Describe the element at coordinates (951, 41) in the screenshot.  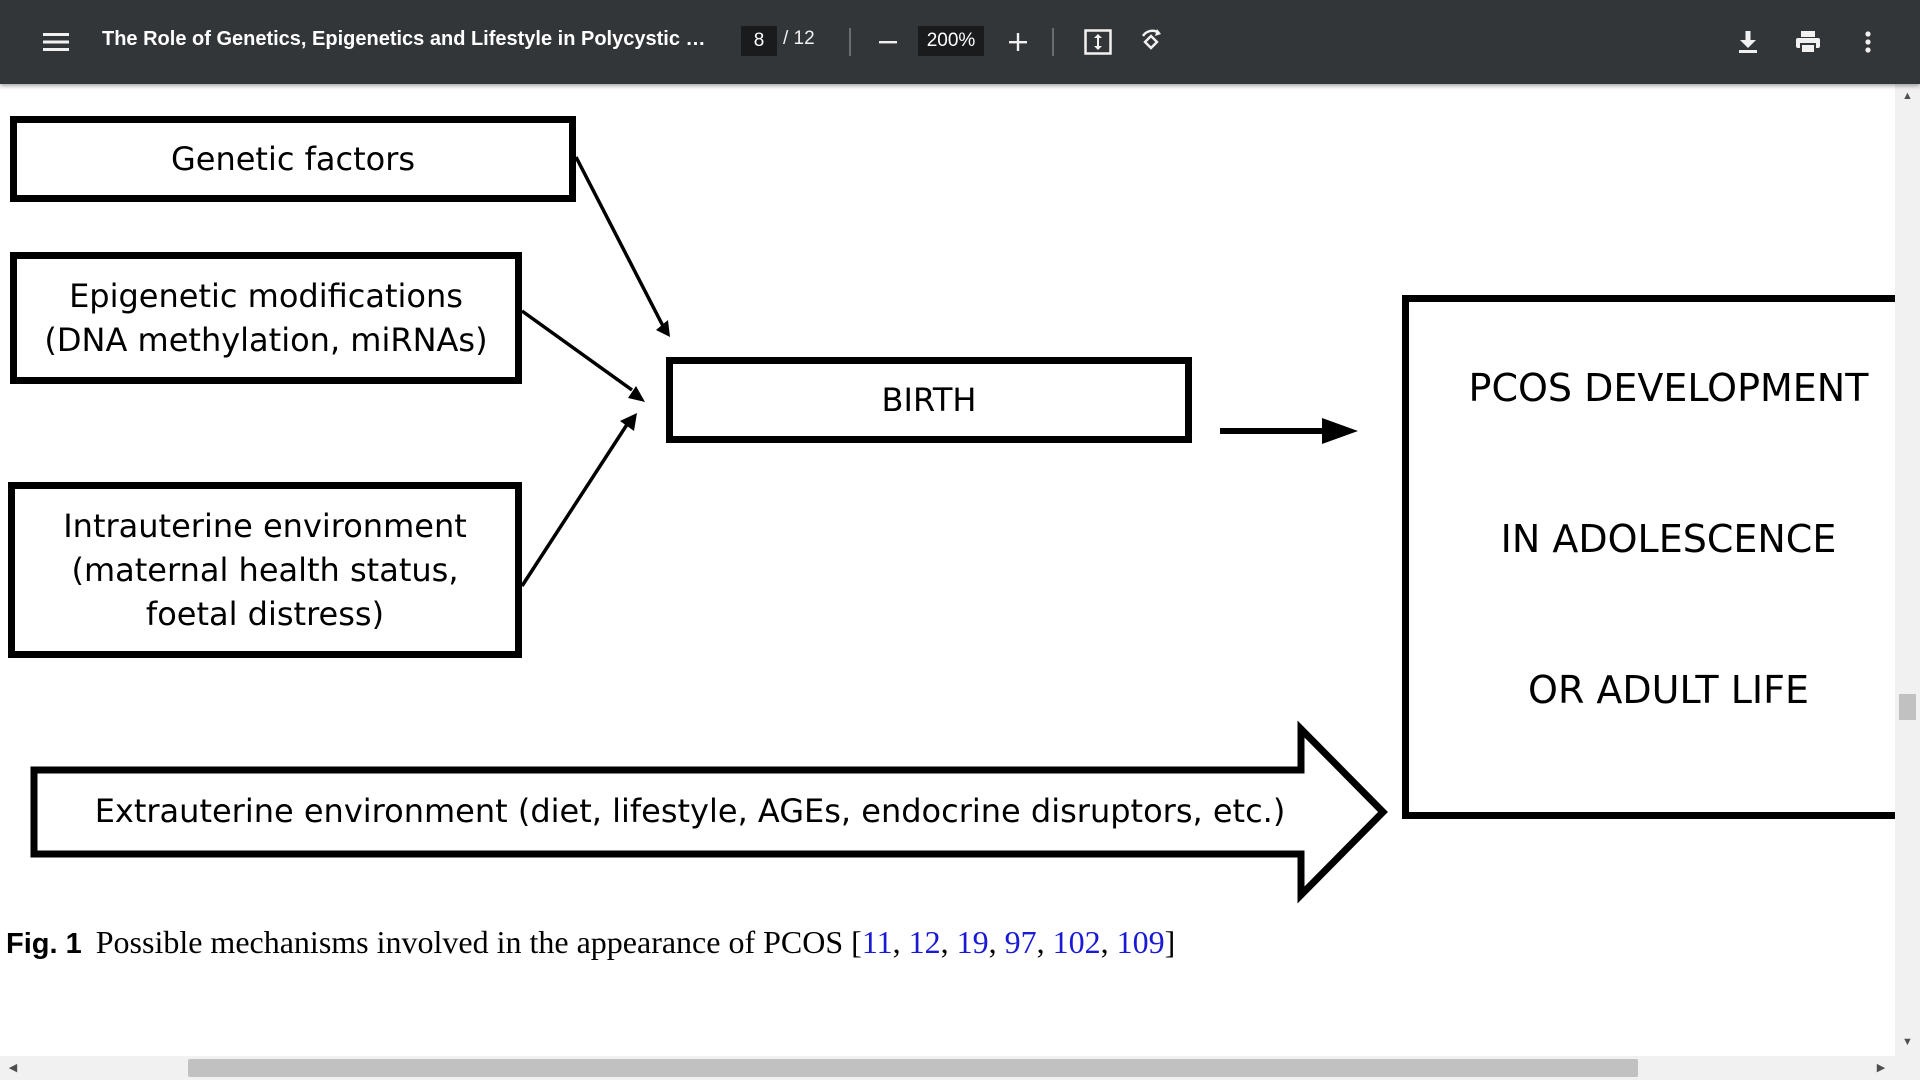
I see `zoom-level-input: 200%` at that location.